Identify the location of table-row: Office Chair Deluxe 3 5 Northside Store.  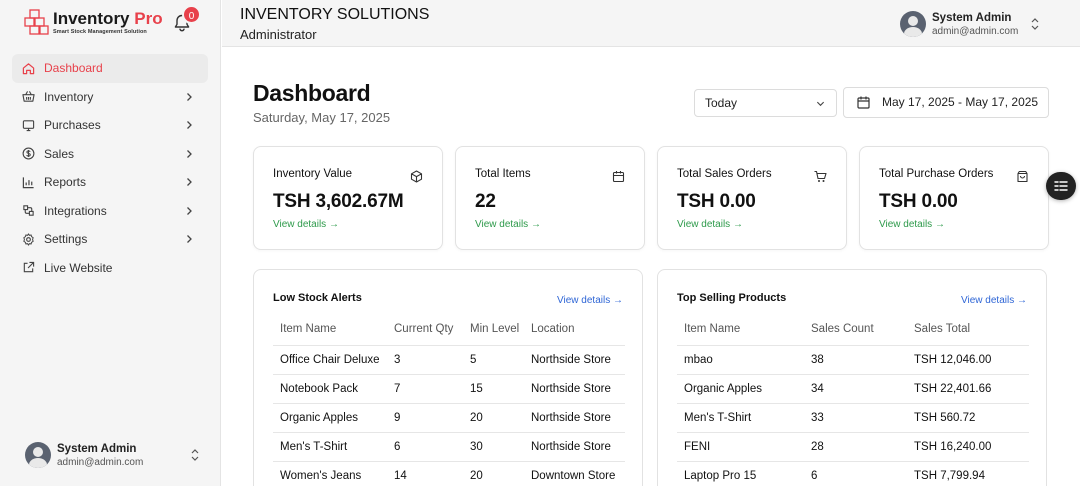
(449, 360).